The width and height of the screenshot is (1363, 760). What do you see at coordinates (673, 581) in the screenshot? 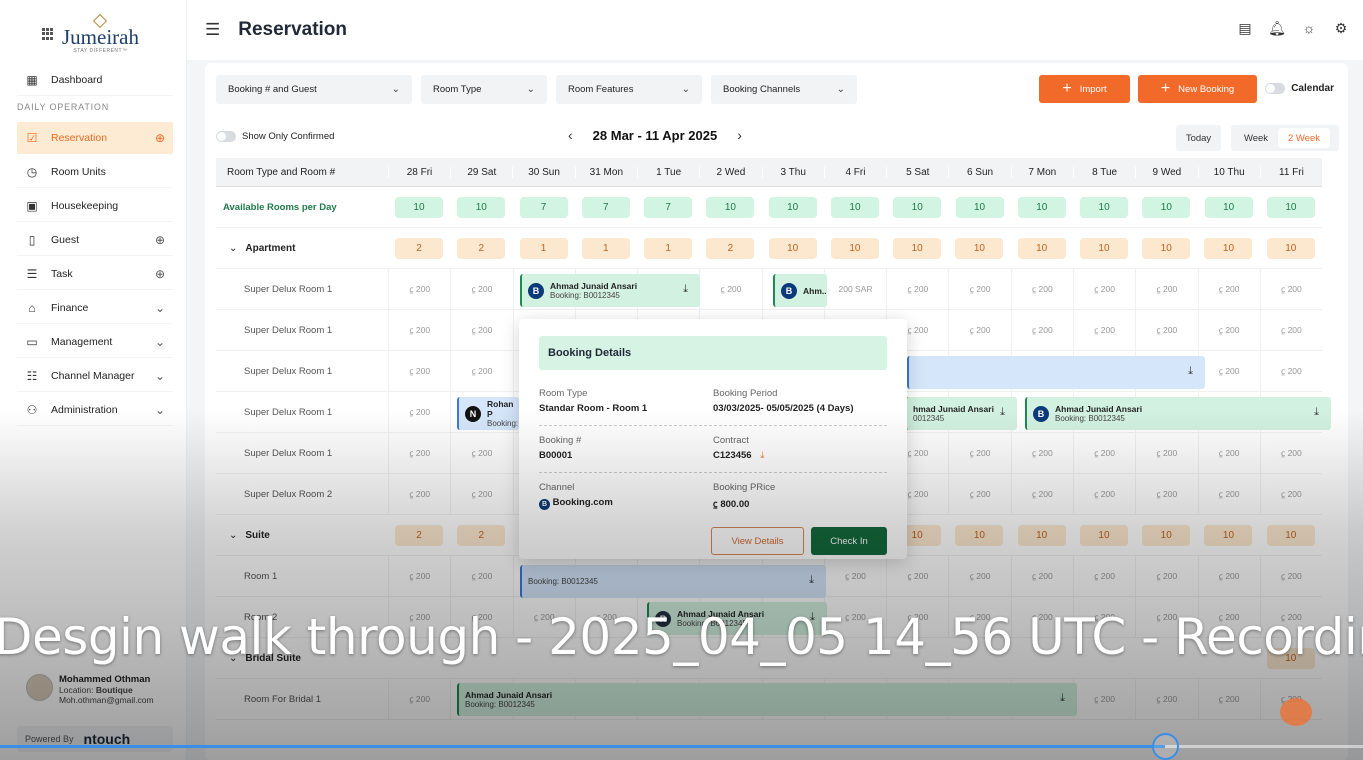
I see `booking-bar: Booking: B0012345 ⤓` at bounding box center [673, 581].